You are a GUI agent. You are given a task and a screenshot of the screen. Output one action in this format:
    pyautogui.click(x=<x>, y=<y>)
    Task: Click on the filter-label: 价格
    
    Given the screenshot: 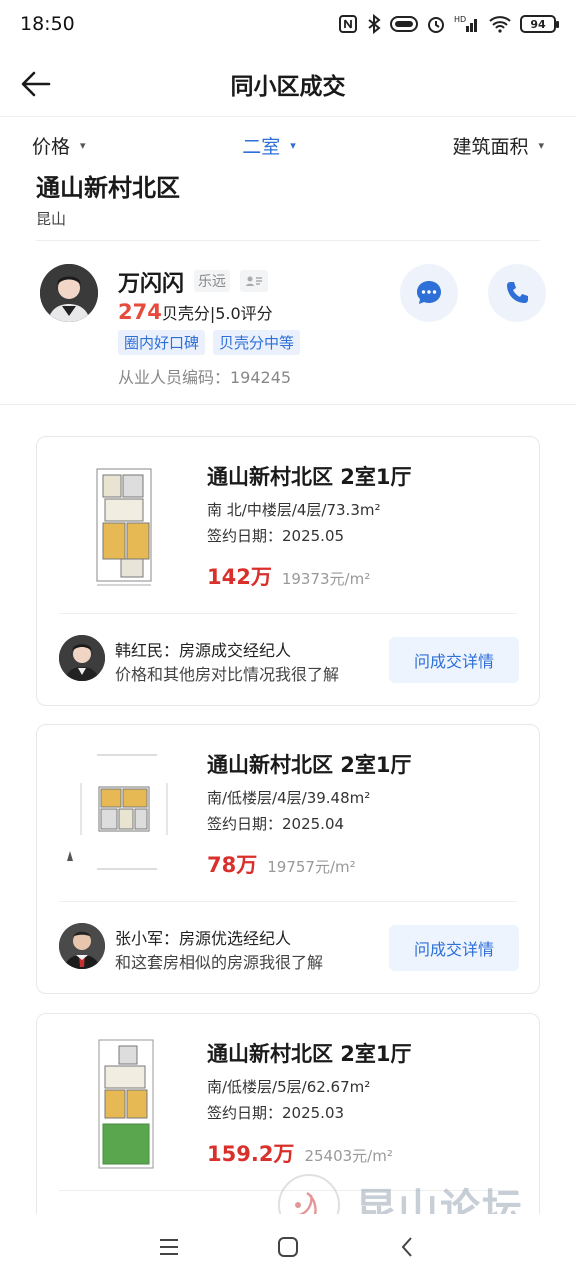 What is the action you would take?
    pyautogui.click(x=51, y=147)
    